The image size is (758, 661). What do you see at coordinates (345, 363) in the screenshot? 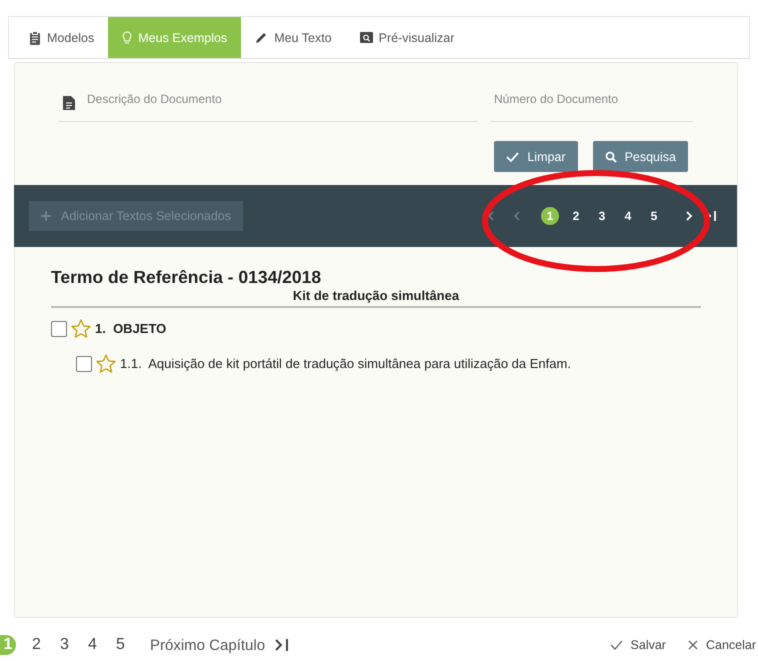
I see `item-label: 1.1. Aquisição de kit portátil de tradução simultânea para utilização da Enfam.` at bounding box center [345, 363].